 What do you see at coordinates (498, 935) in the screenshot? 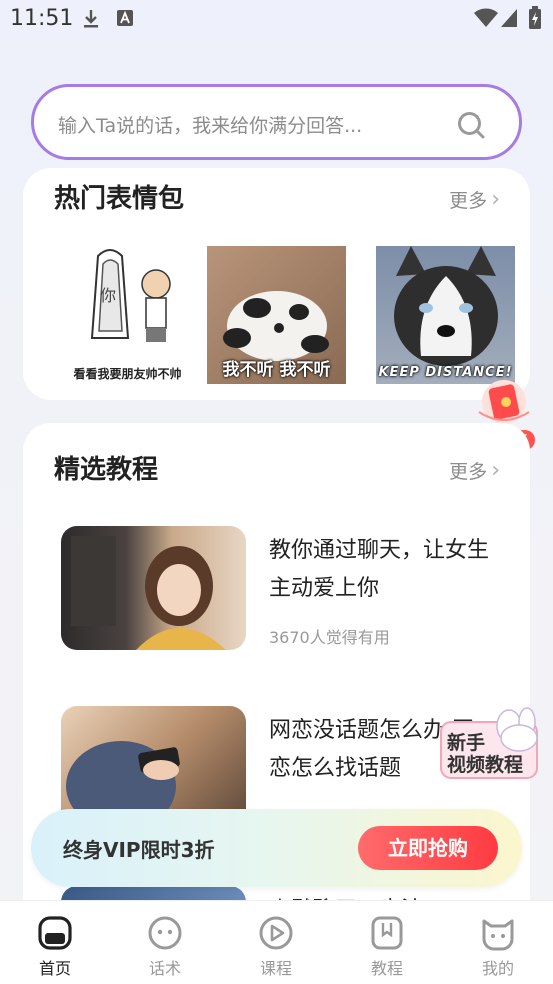
I see `cat-face-icon` at bounding box center [498, 935].